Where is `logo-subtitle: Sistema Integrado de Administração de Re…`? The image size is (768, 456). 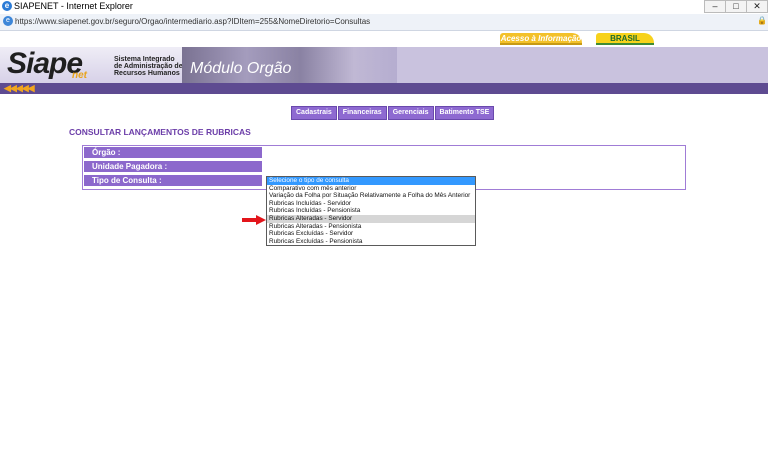 logo-subtitle: Sistema Integrado de Administração de Re… is located at coordinates (148, 66).